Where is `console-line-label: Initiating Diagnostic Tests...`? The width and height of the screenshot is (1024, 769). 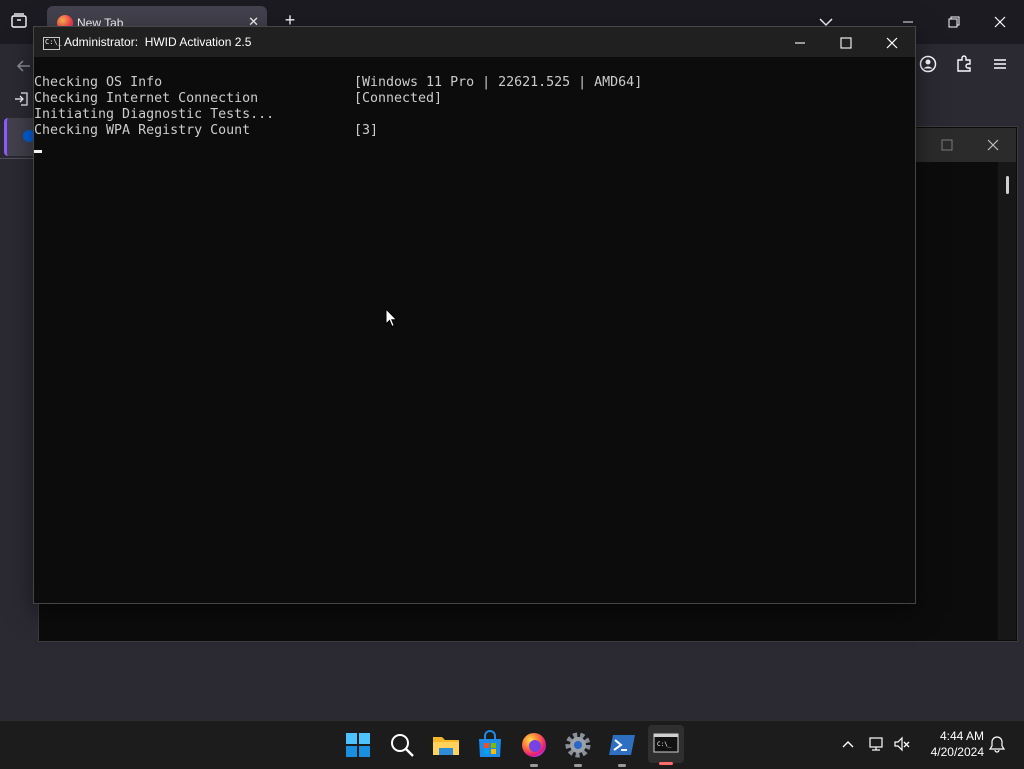
console-line-label: Initiating Diagnostic Tests... is located at coordinates (154, 114).